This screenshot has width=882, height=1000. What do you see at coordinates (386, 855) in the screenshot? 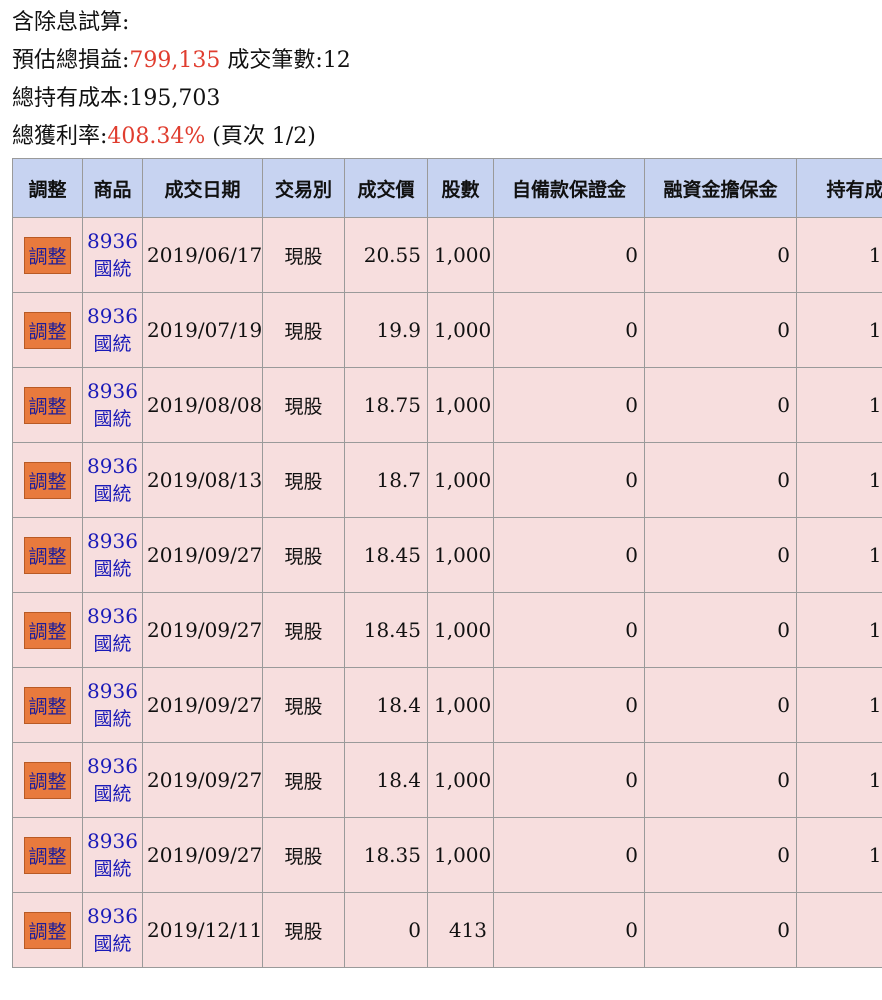
I see `trade-price: 18.35` at bounding box center [386, 855].